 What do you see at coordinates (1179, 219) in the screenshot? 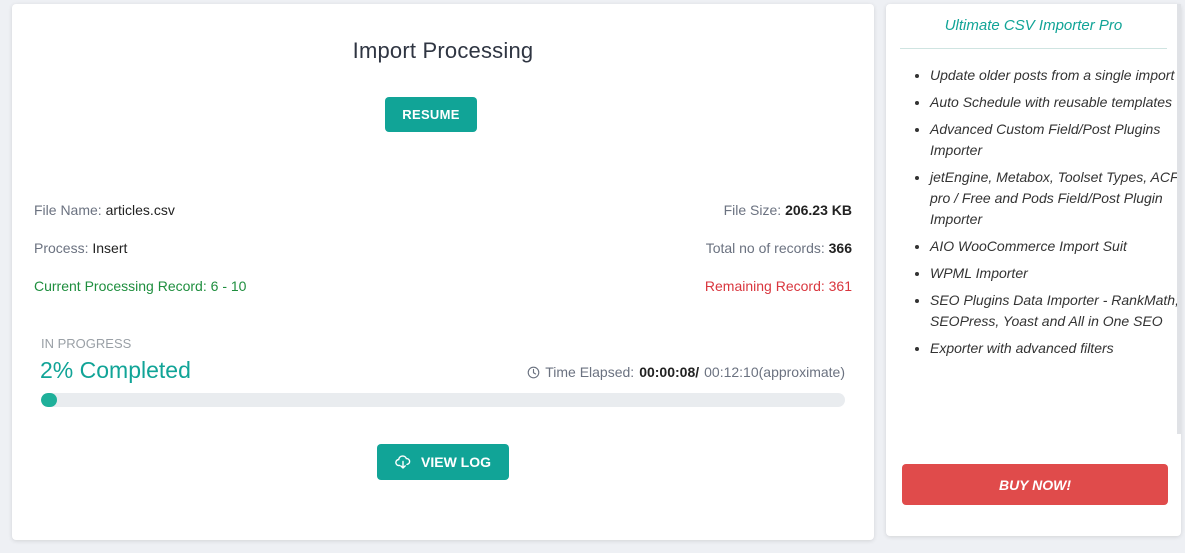
I see `sidebar-scrollbar` at bounding box center [1179, 219].